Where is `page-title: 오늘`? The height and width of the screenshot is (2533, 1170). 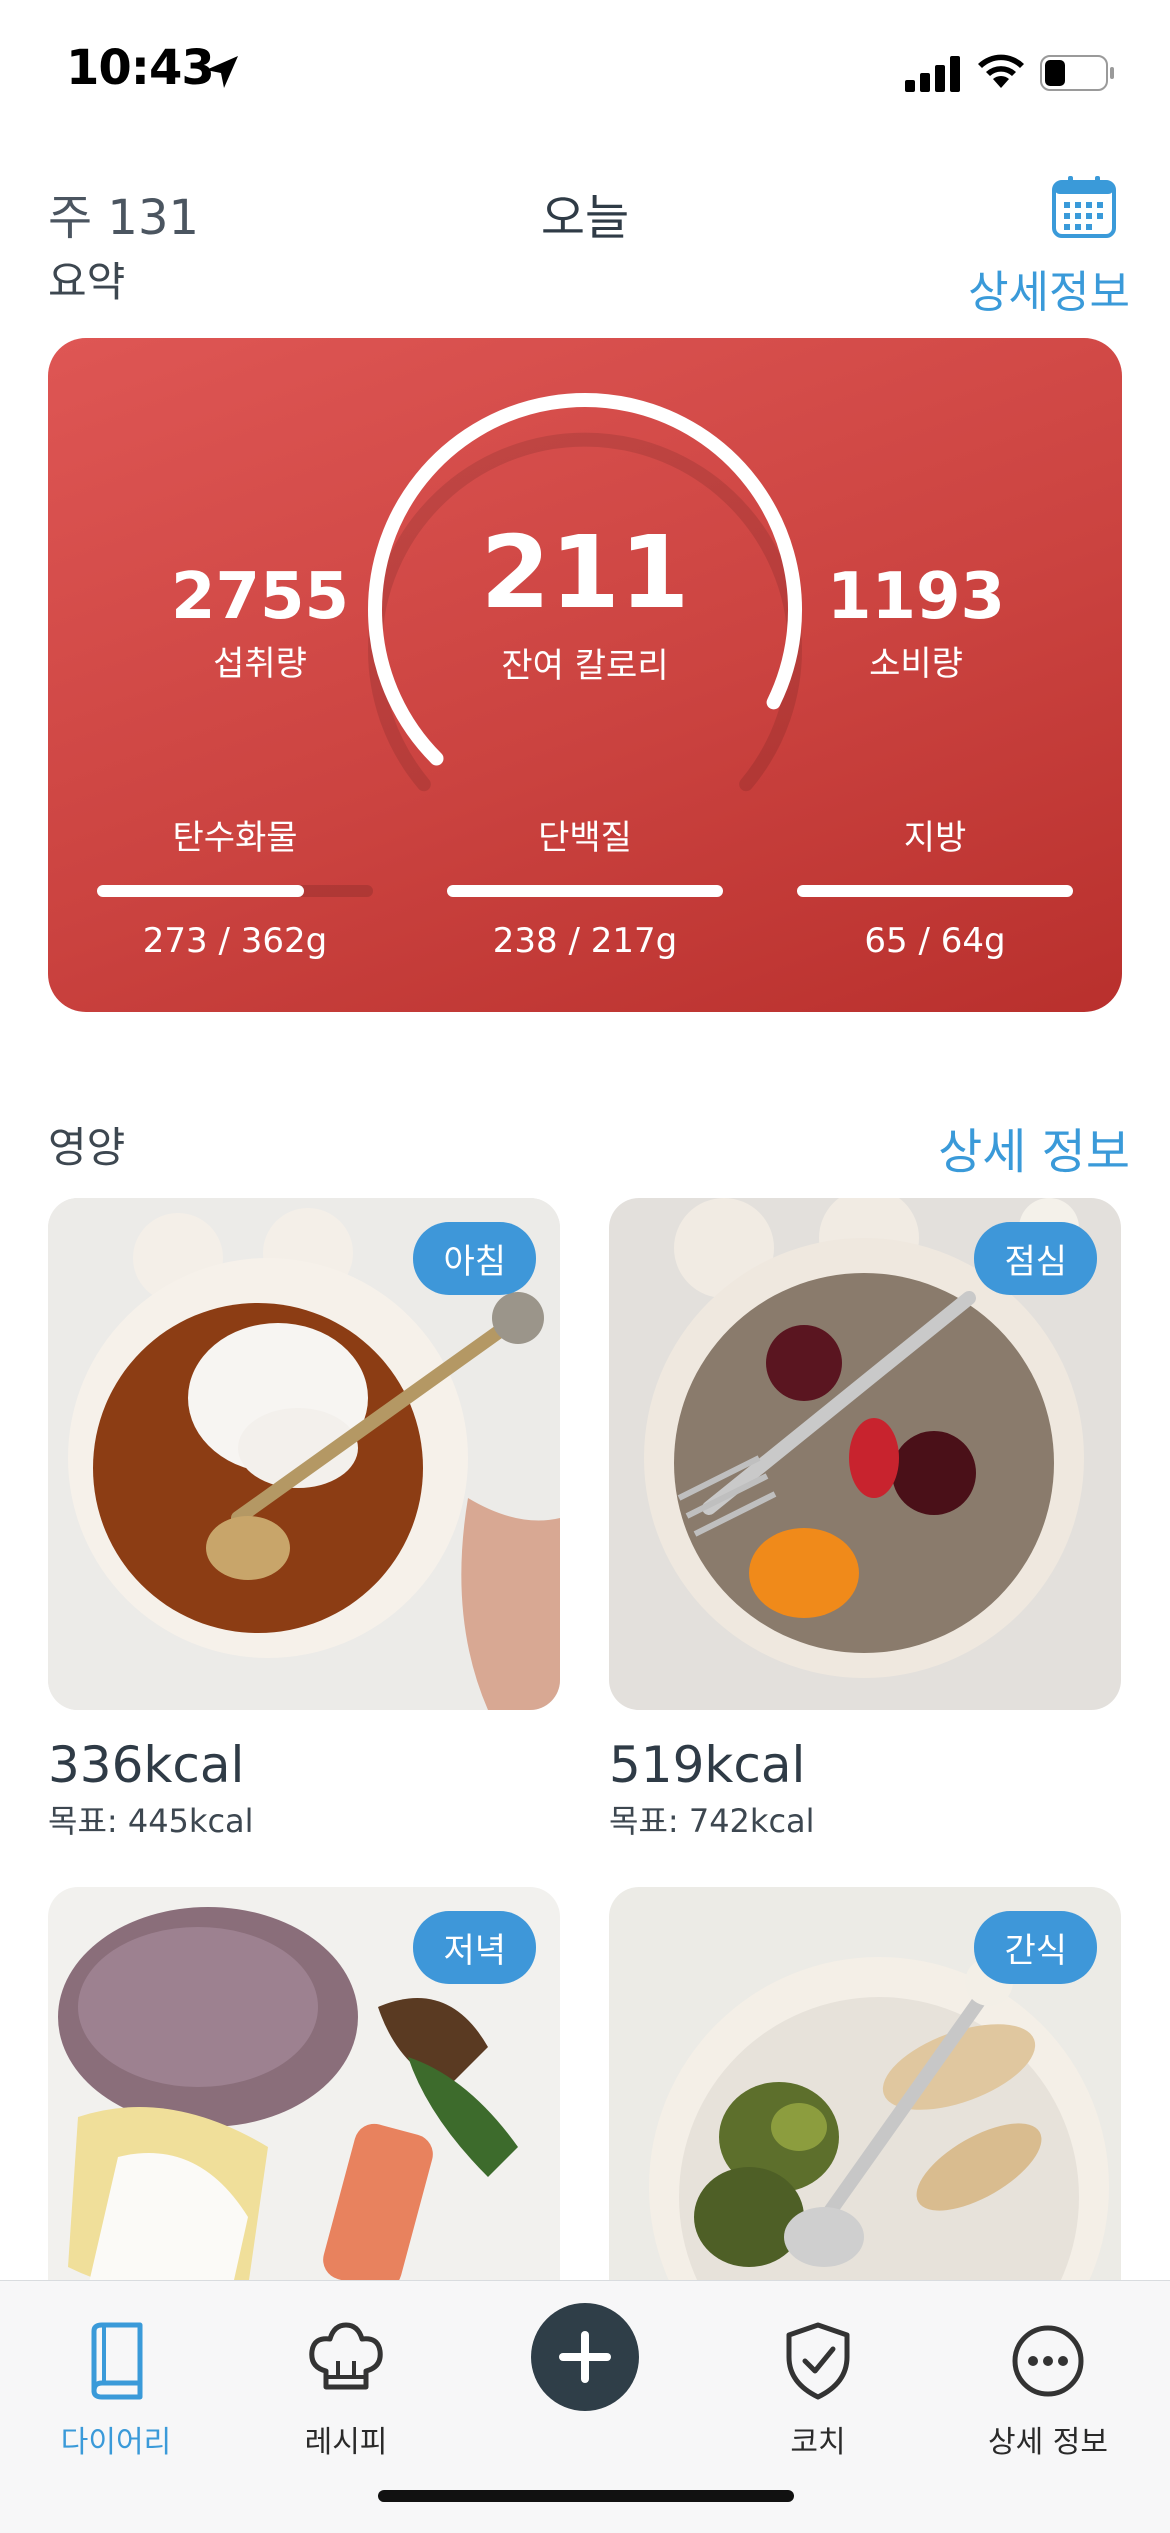
page-title: 오늘 is located at coordinates (585, 218).